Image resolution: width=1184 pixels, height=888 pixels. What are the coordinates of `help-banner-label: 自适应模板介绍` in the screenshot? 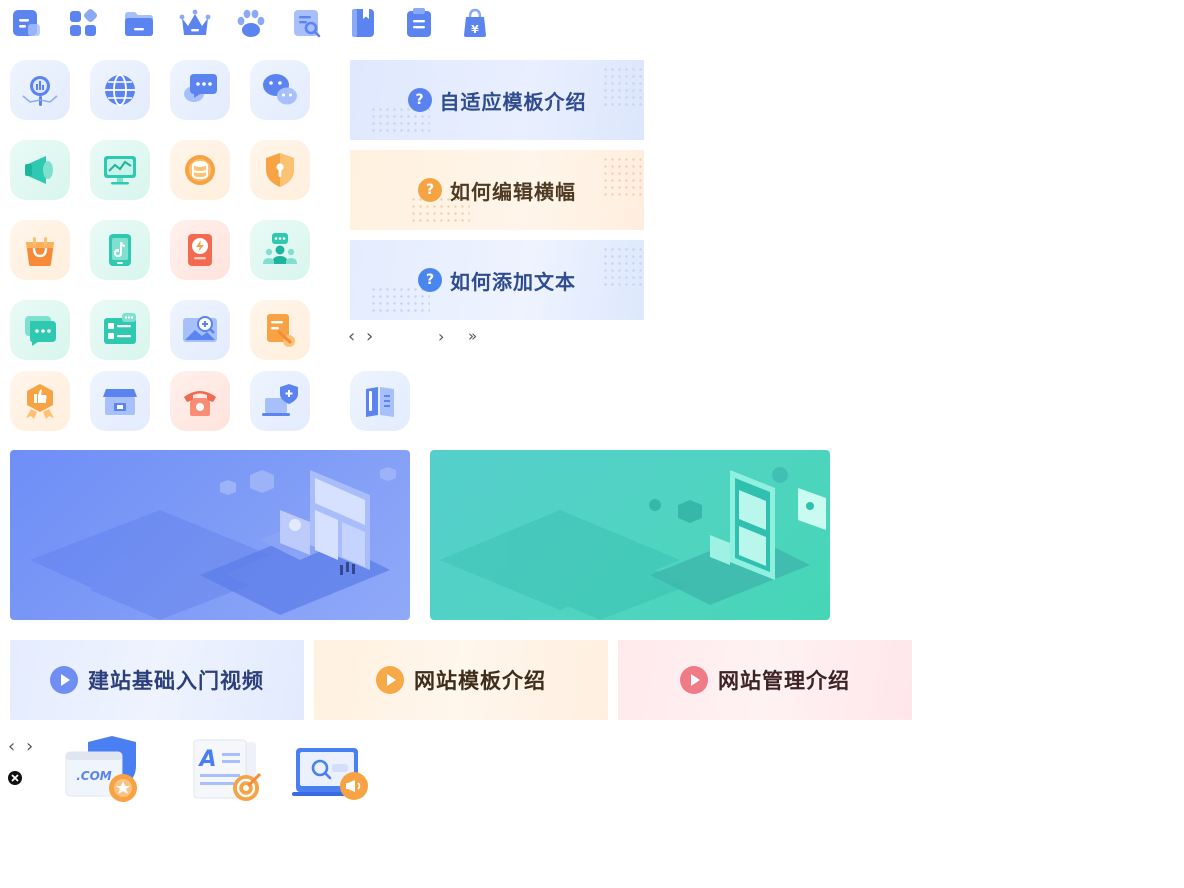 It's located at (513, 101).